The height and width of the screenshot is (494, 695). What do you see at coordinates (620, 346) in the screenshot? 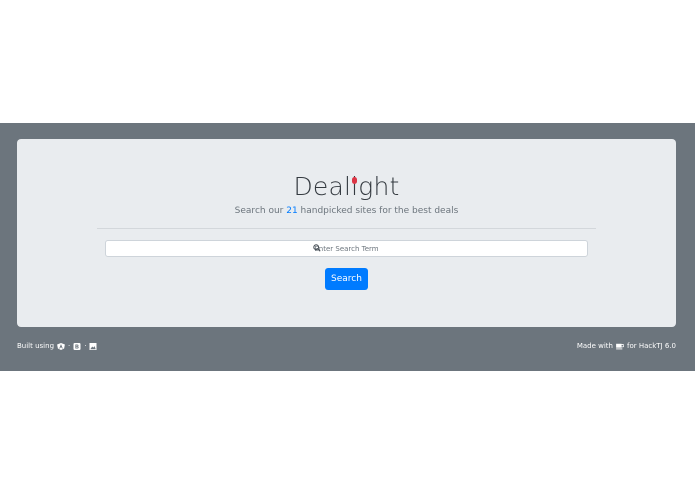
I see `coffee-icon` at bounding box center [620, 346].